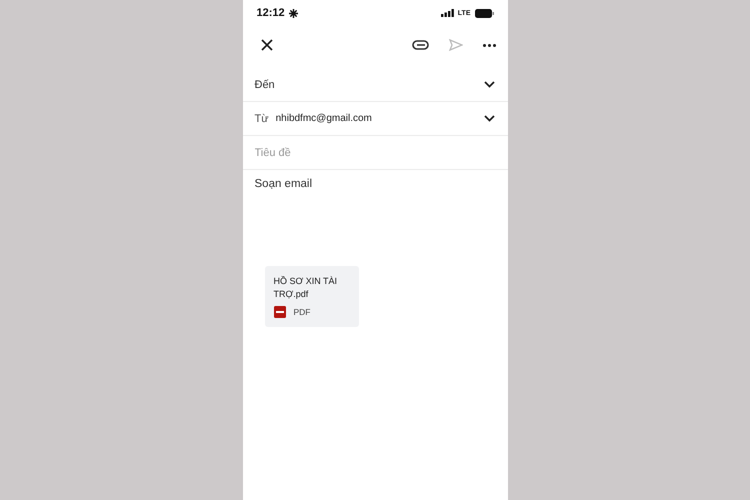 Image resolution: width=750 pixels, height=500 pixels. I want to click on file-type: PDF, so click(302, 312).